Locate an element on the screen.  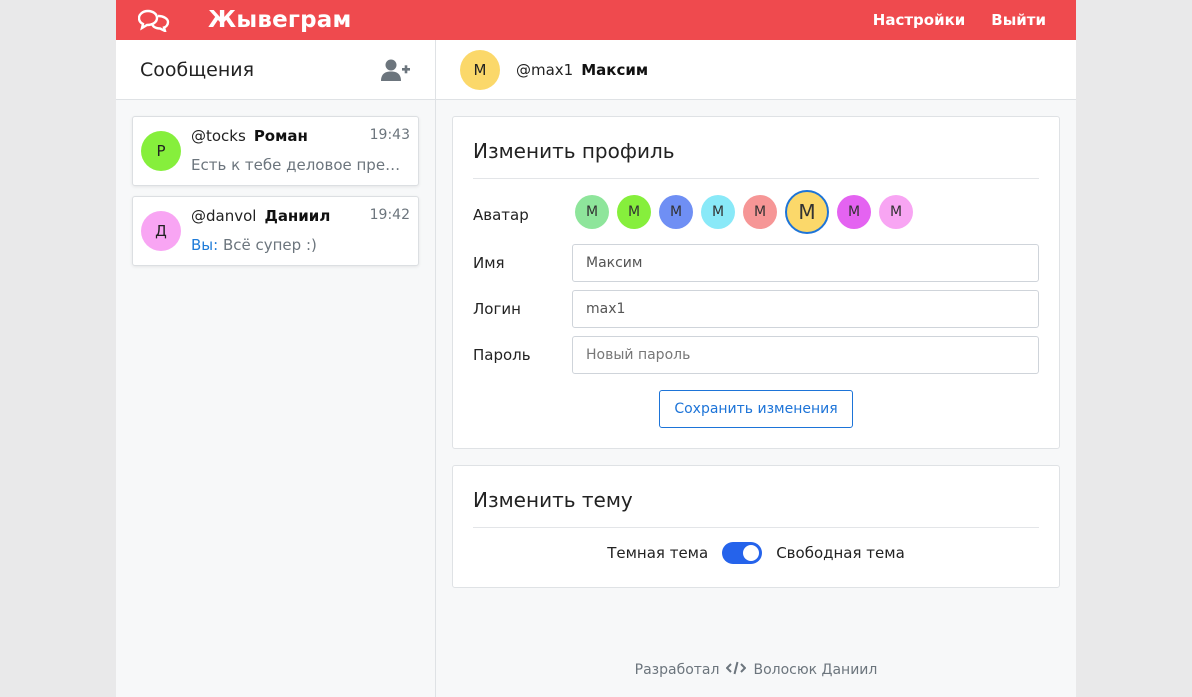
avatar-color-picker: ММММММММ is located at coordinates (744, 212).